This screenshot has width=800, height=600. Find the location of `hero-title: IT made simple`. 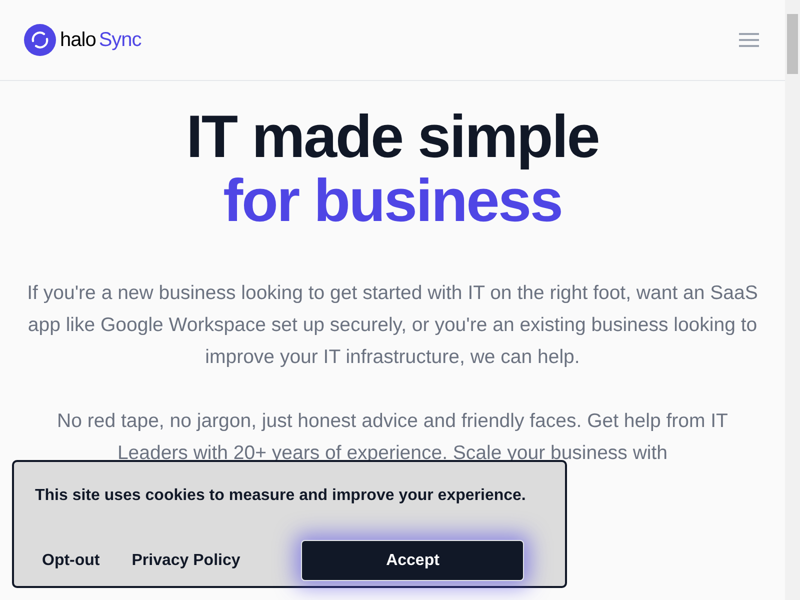

hero-title: IT made simple is located at coordinates (392, 137).